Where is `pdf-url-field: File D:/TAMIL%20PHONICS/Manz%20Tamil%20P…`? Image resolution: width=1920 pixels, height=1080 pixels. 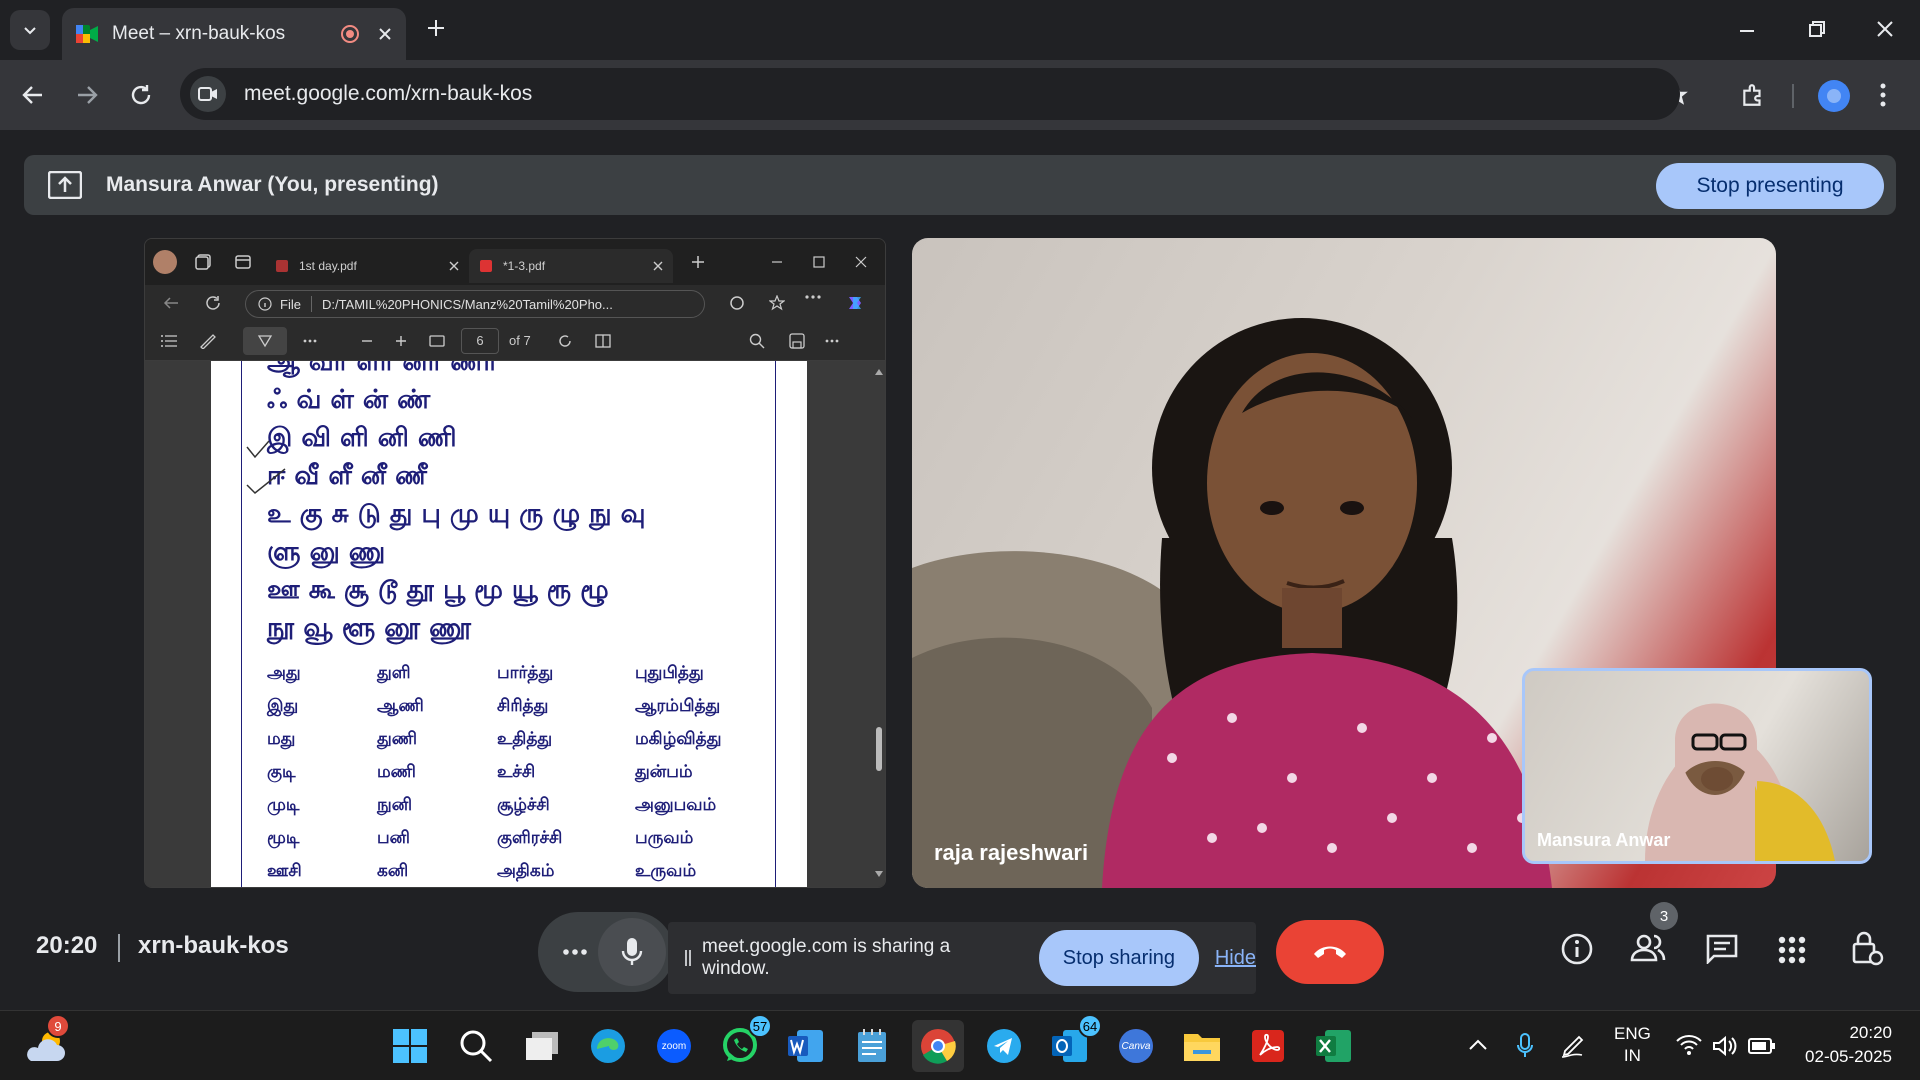
pdf-url-field: File D:/TAMIL%20PHONICS/Manz%20Tamil%20P… is located at coordinates (475, 304).